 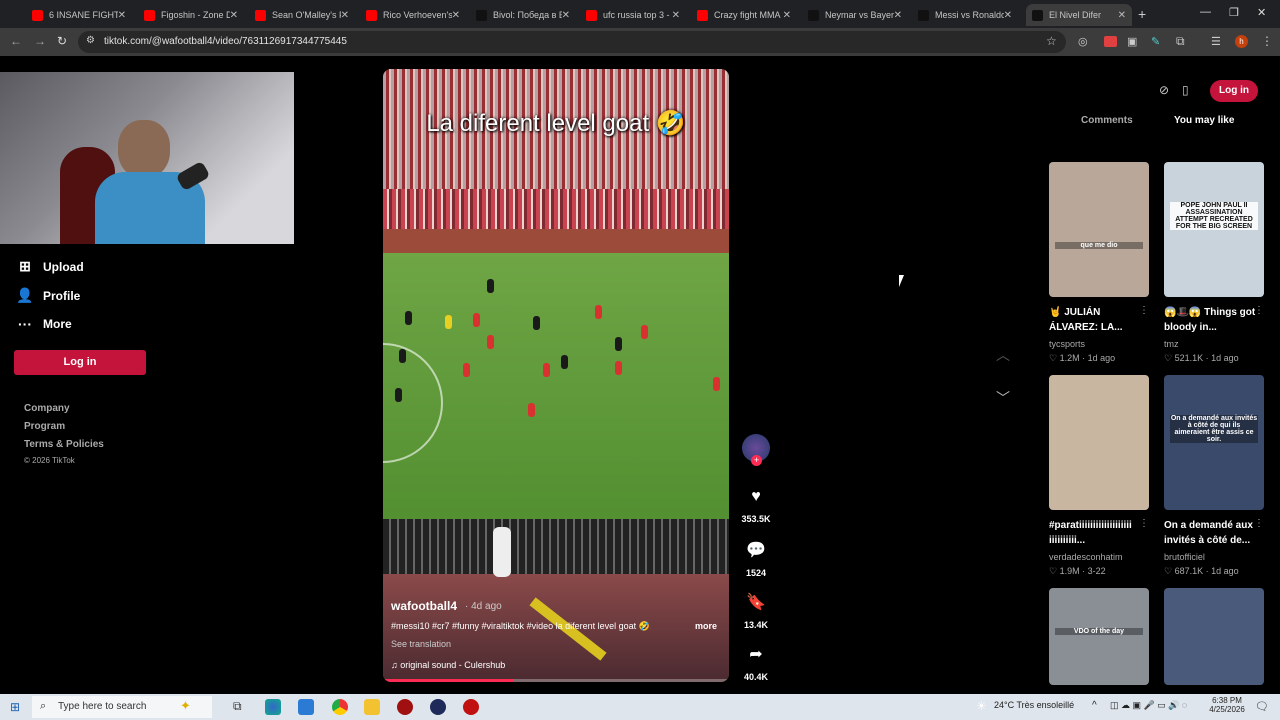 I want to click on forward-icon: →, so click(x=40, y=41).